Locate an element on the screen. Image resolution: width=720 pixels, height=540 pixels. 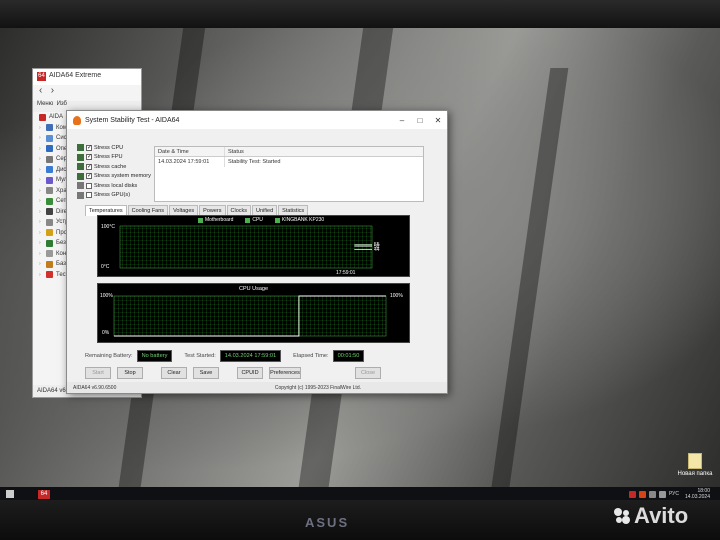
tray-network-icon is located at coordinates (652, 494).